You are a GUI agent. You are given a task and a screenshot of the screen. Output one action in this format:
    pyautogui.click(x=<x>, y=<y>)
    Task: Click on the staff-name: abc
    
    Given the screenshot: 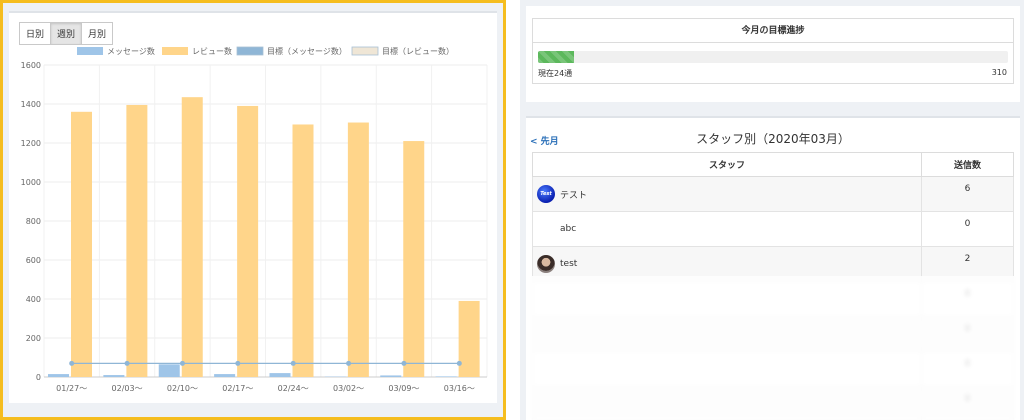 What is the action you would take?
    pyautogui.click(x=568, y=229)
    